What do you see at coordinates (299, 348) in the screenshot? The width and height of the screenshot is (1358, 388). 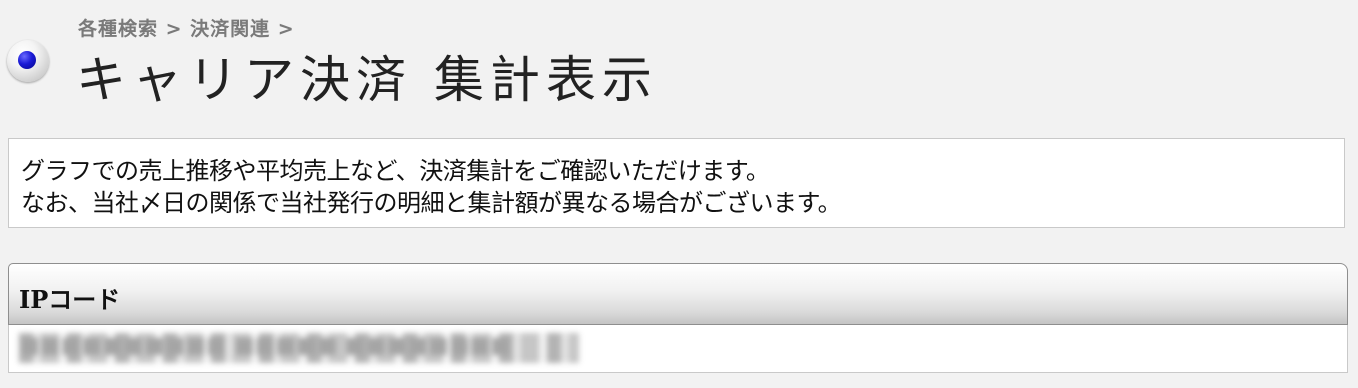 I see `ip-code-value-redacted: ■■■■■■■■■■ ■■■■■ ■■■■■■■■` at bounding box center [299, 348].